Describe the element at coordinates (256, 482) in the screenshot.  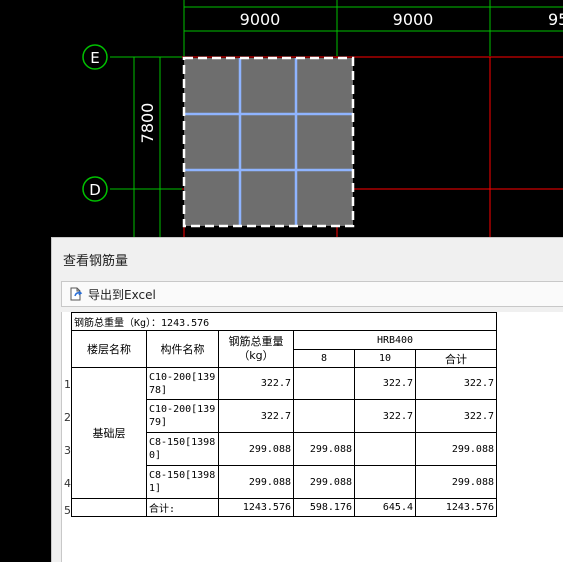
I see `total-cell-4: 299.088` at that location.